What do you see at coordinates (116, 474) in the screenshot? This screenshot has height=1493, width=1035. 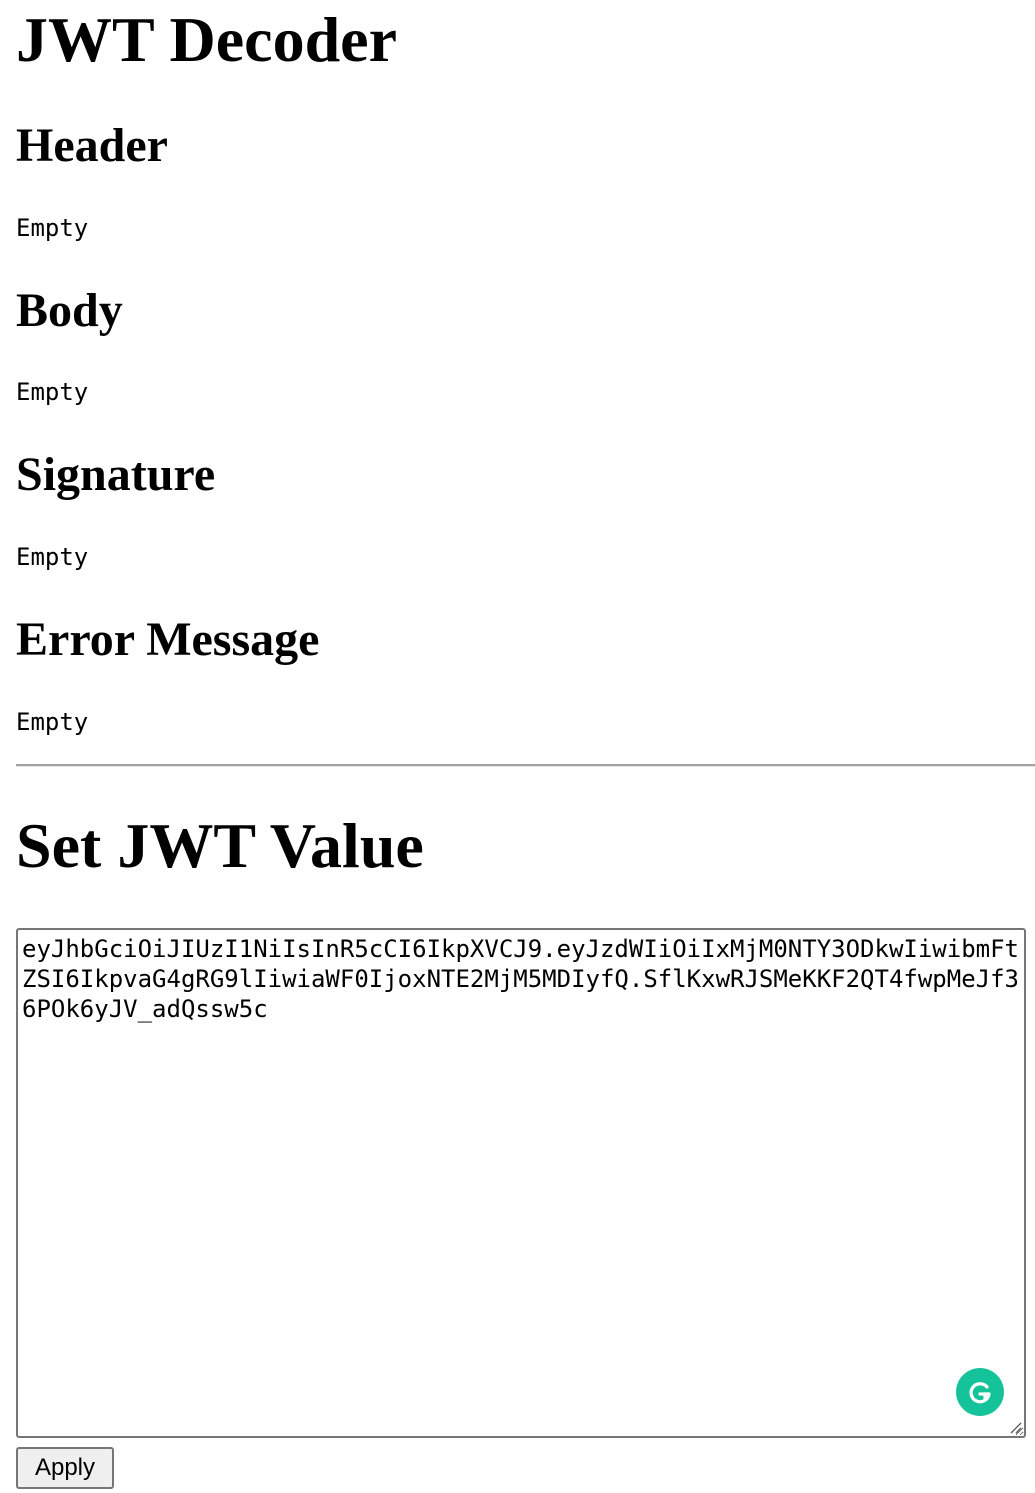 I see `signature-heading: Signature` at bounding box center [116, 474].